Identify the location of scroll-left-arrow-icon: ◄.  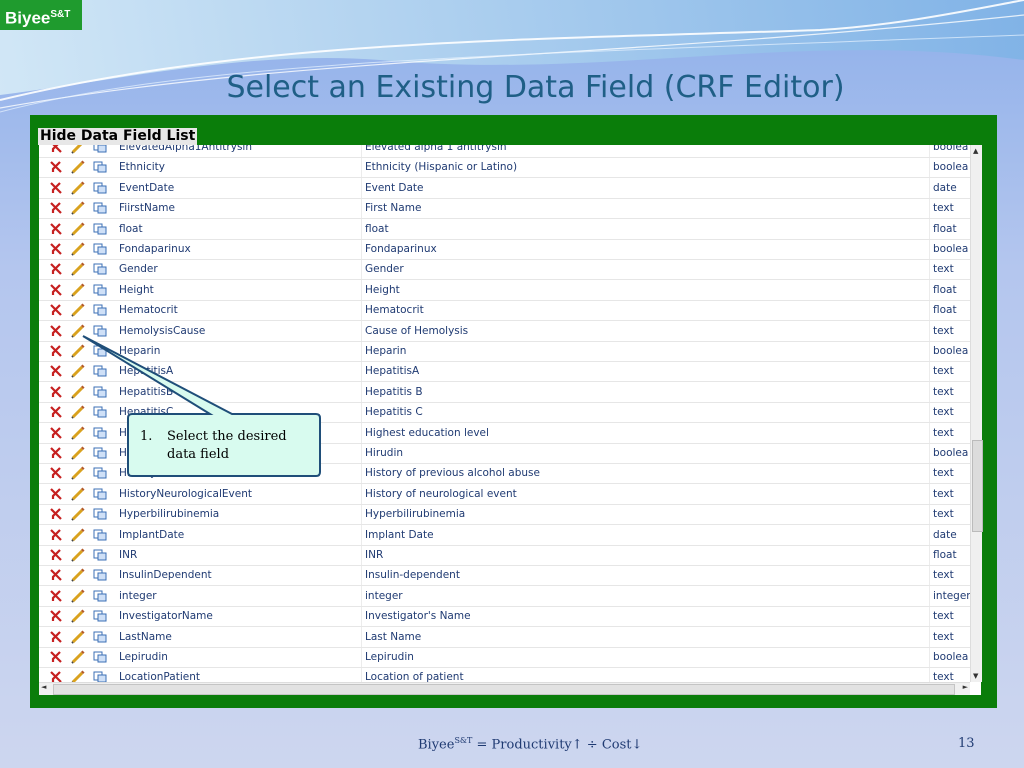
(43, 687).